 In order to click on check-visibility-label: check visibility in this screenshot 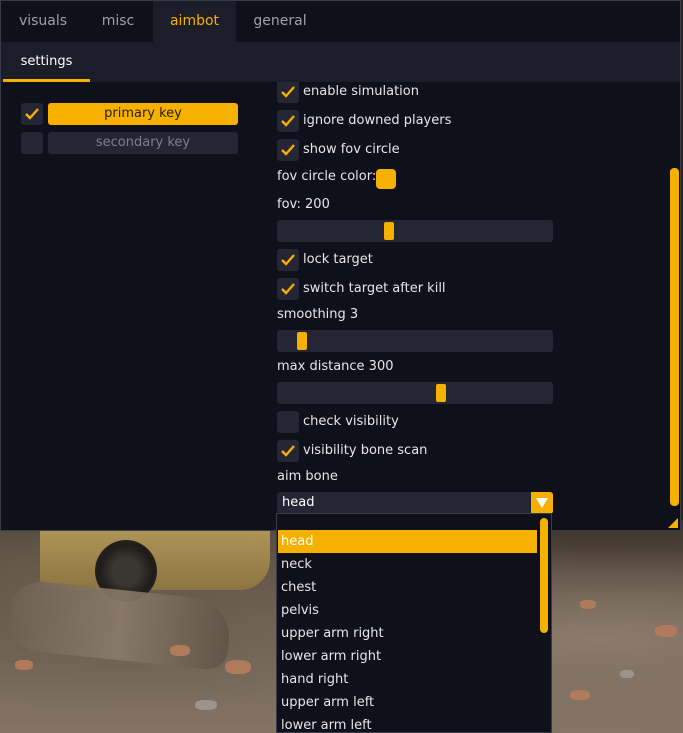, I will do `click(351, 421)`.